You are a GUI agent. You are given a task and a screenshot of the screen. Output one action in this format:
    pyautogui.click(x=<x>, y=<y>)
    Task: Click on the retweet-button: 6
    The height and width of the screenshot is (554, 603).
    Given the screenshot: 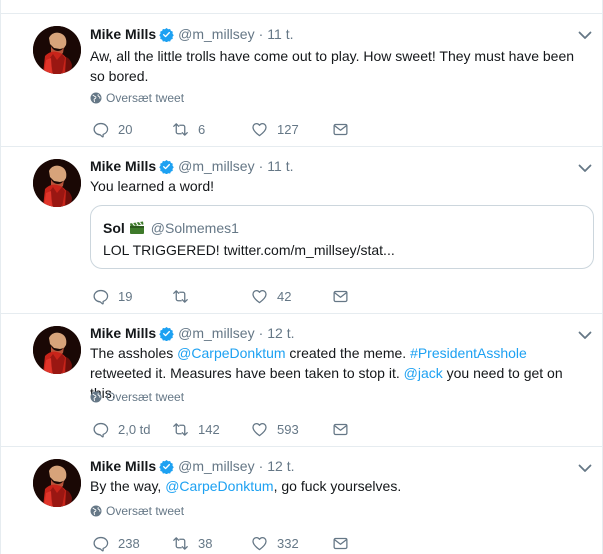 What is the action you would take?
    pyautogui.click(x=188, y=129)
    